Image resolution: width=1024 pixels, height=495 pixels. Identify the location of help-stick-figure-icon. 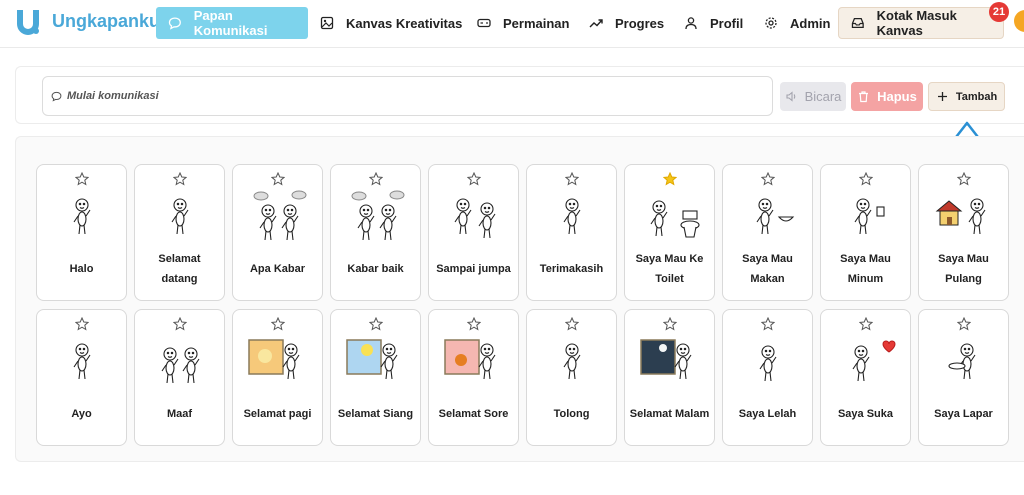
(572, 361).